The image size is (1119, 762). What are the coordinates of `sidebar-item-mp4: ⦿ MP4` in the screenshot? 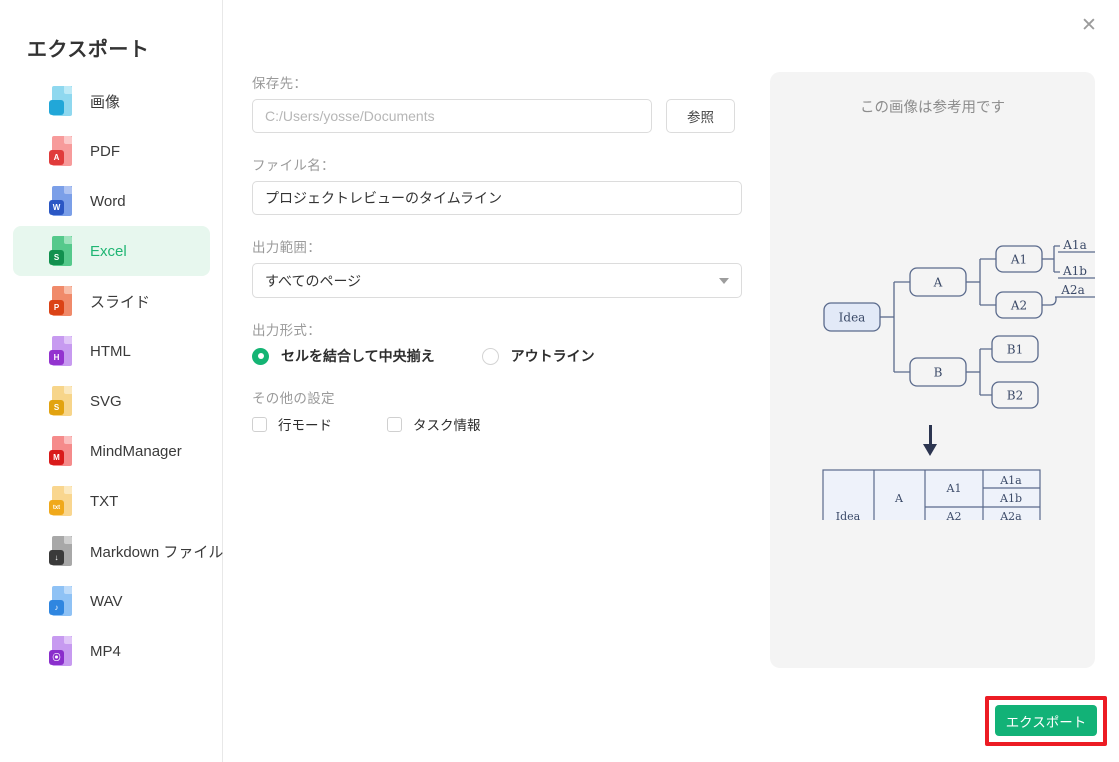 It's located at (111, 651).